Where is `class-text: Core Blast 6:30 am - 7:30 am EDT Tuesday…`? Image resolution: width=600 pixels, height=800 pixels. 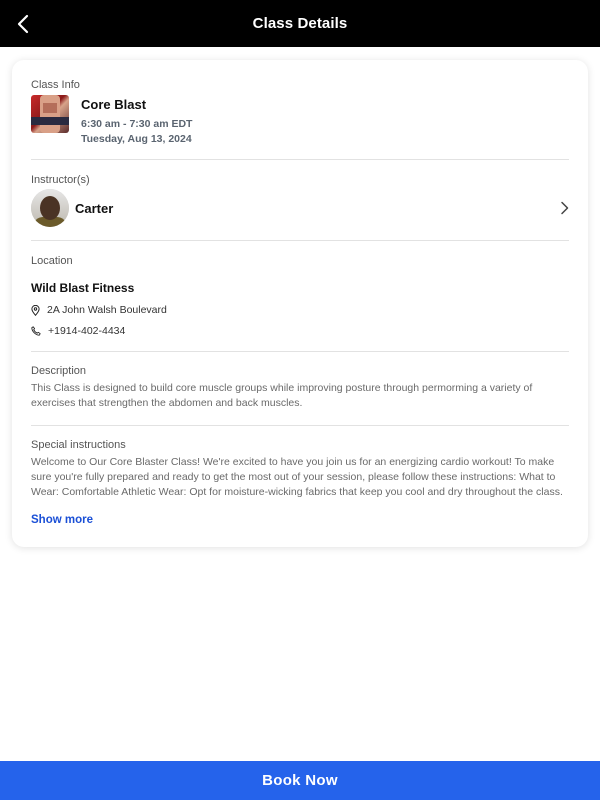
class-text: Core Blast 6:30 am - 7:30 am EDT Tuesday… is located at coordinates (136, 120).